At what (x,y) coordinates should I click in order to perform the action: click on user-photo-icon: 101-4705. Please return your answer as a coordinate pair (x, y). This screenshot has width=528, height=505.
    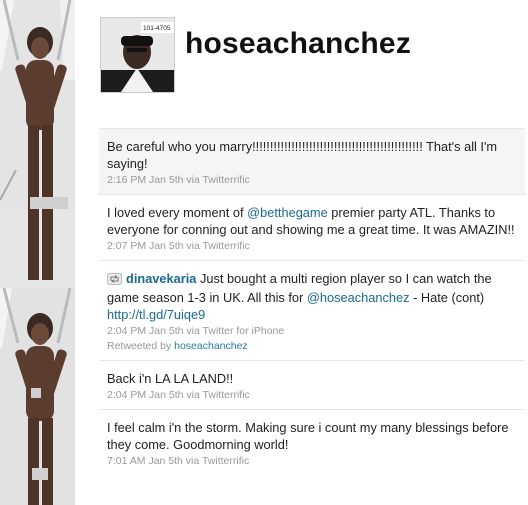
    Looking at the image, I should click on (137, 55).